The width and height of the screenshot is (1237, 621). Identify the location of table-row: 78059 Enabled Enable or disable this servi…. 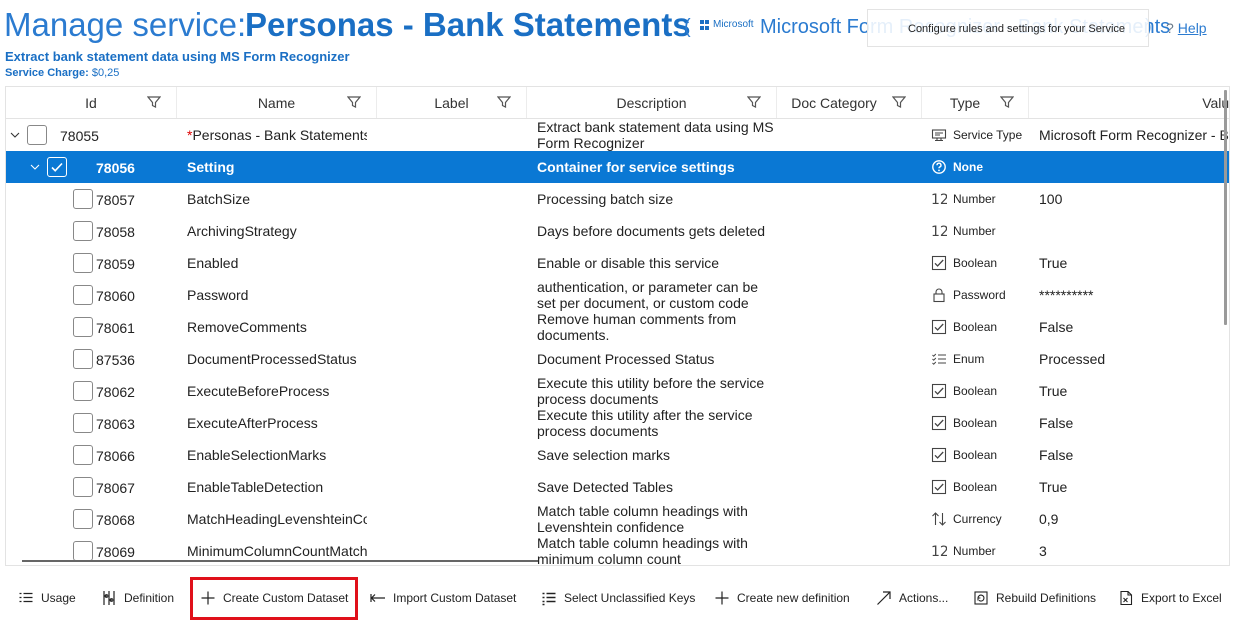
(617, 263).